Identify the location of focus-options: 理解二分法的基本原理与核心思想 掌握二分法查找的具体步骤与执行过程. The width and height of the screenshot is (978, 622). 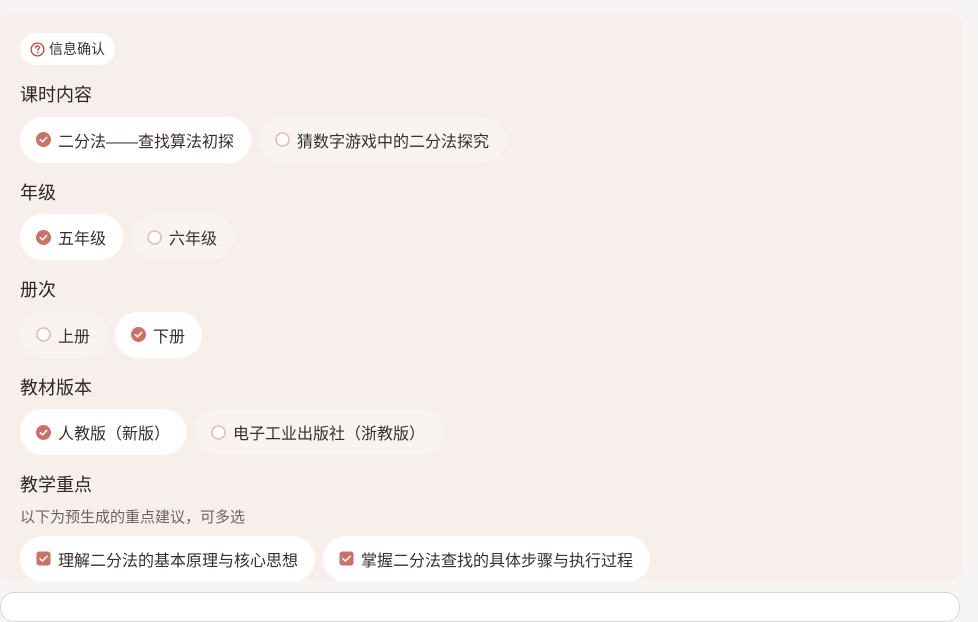
(481, 558).